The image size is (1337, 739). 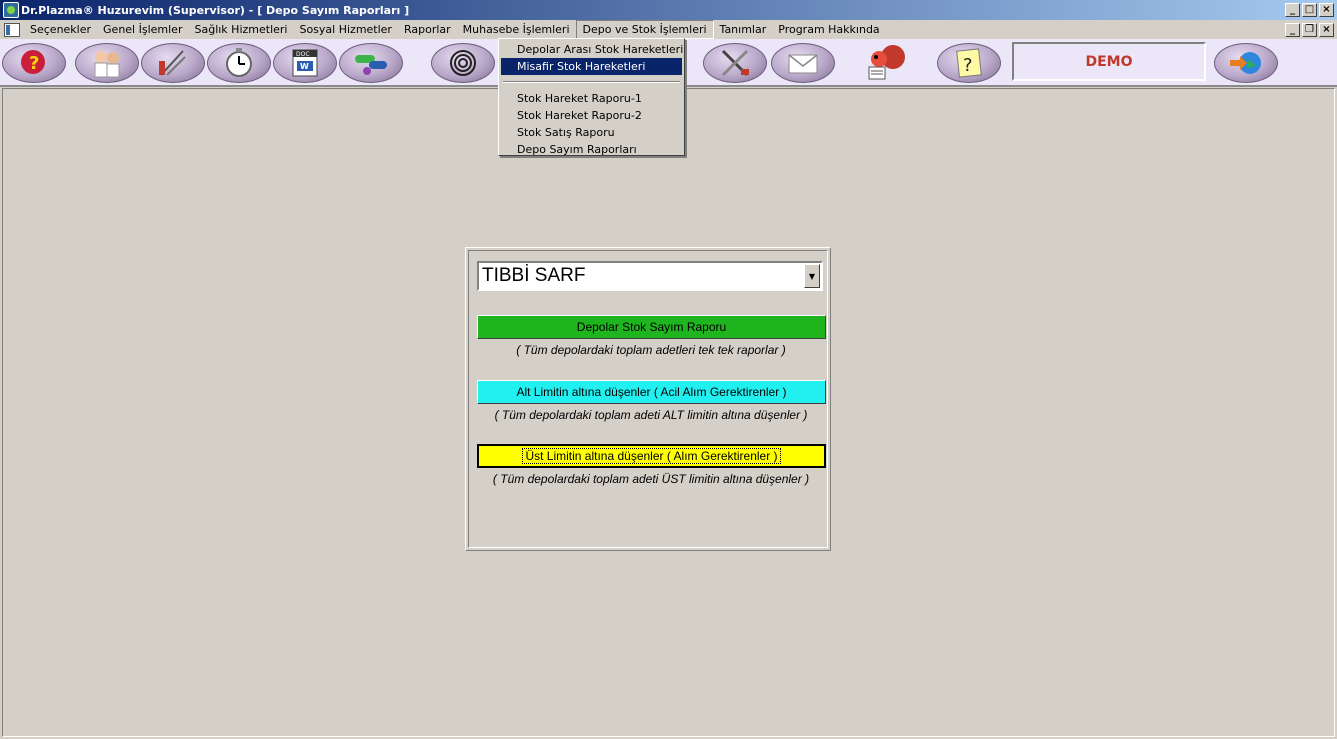 What do you see at coordinates (1292, 10) in the screenshot?
I see `minimize-button: _` at bounding box center [1292, 10].